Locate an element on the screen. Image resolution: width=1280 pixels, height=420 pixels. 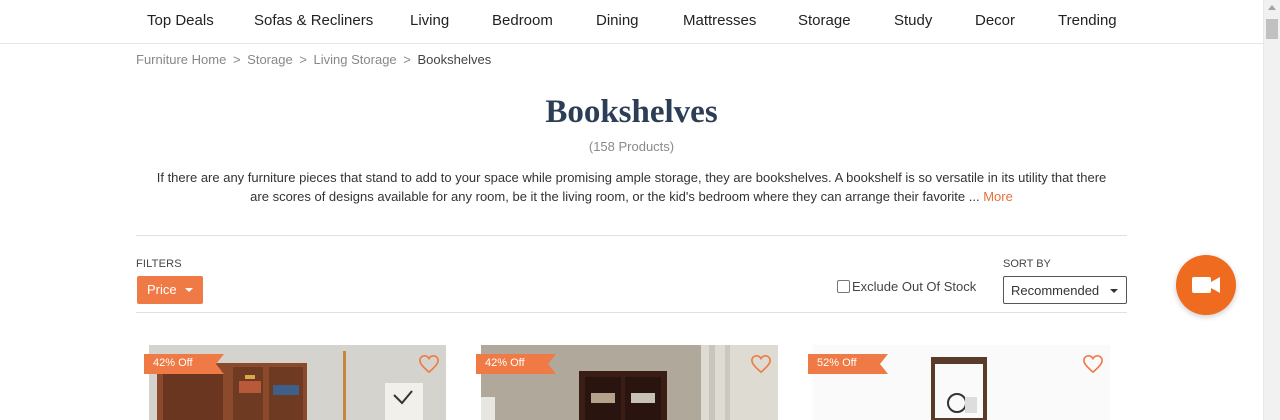
nav-item-storage: Storage is located at coordinates (824, 20).